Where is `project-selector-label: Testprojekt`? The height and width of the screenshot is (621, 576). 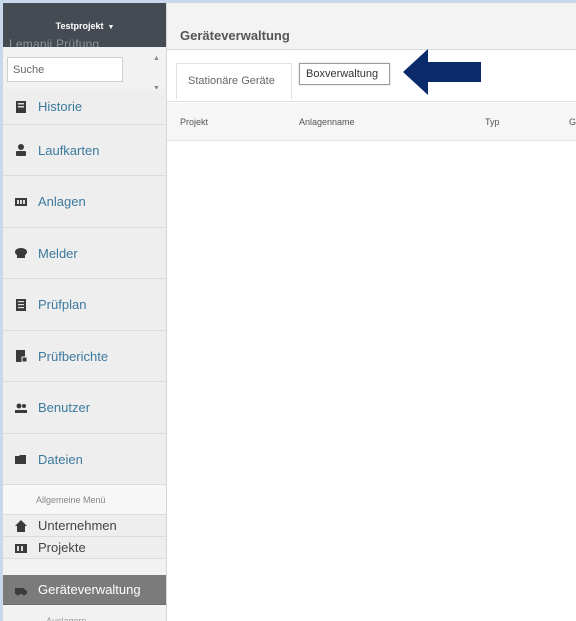
project-selector-label: Testprojekt is located at coordinates (79, 26).